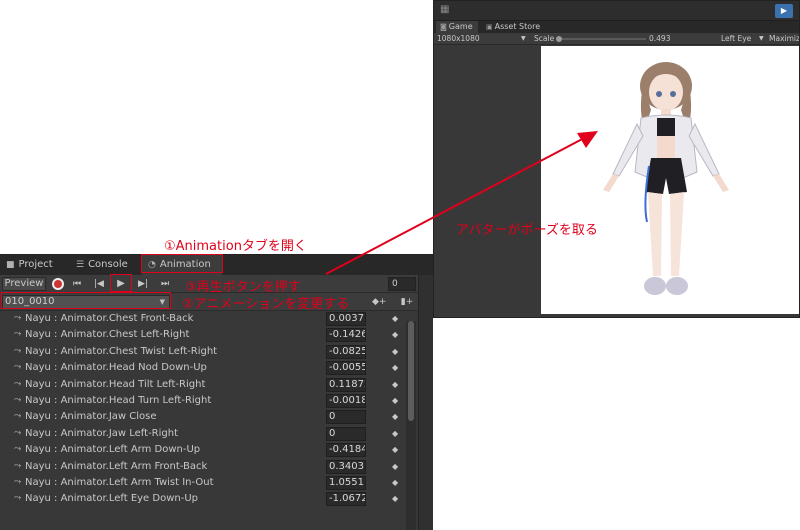 This screenshot has width=800, height=530. What do you see at coordinates (346, 319) in the screenshot?
I see `property-value-input: 0.0037` at bounding box center [346, 319].